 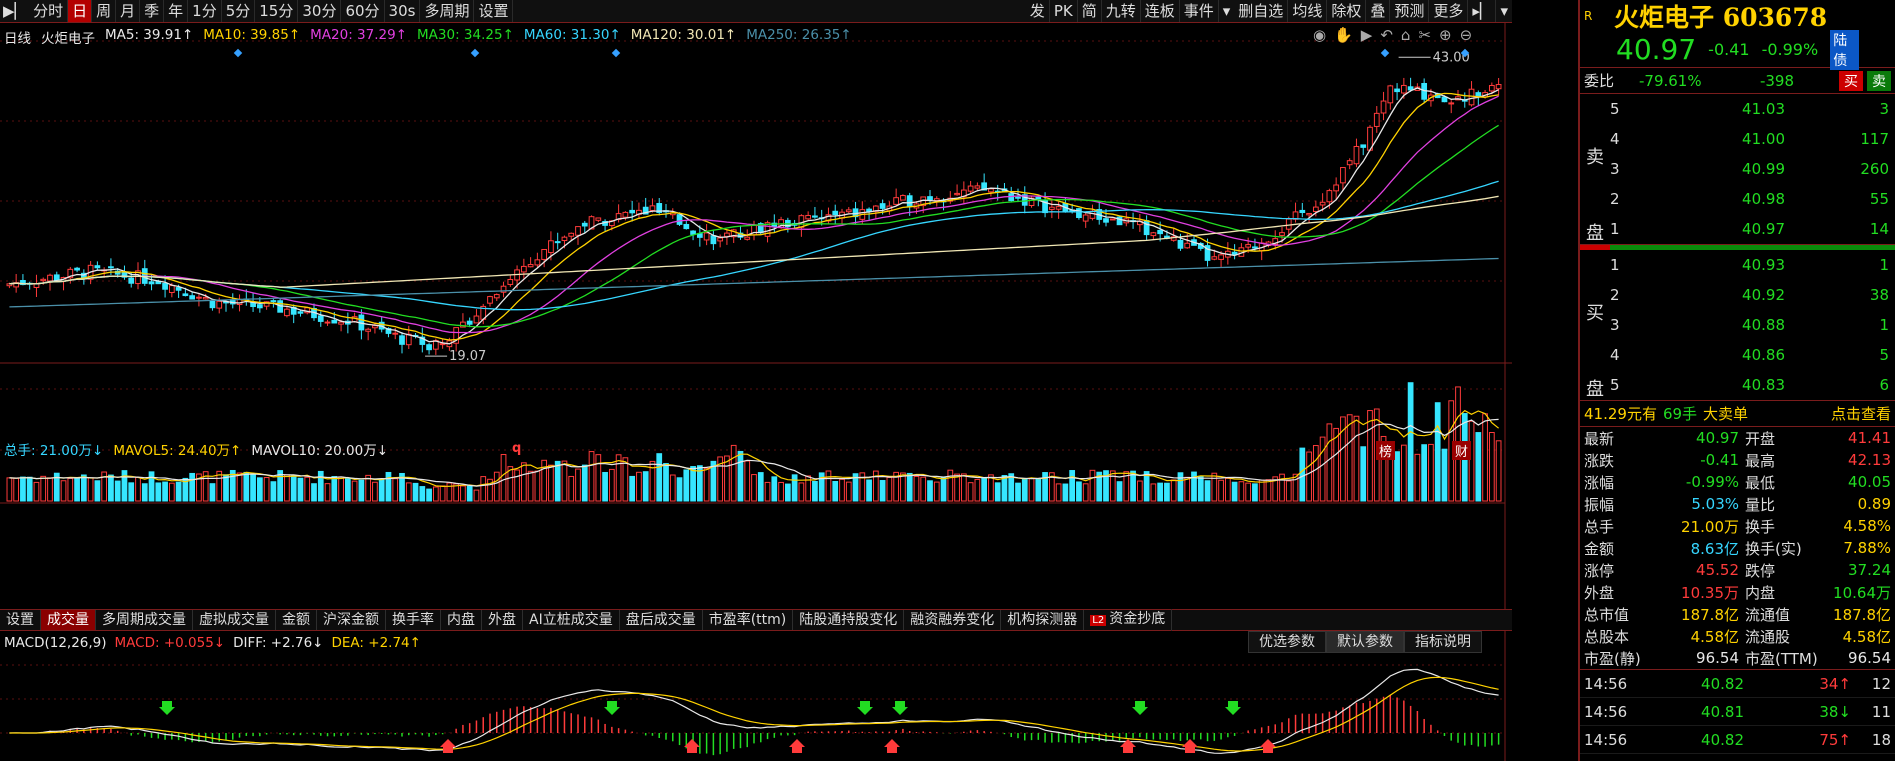 What do you see at coordinates (1737, 385) in the screenshot?
I see `buy-book-level: 5 40.83 6` at bounding box center [1737, 385].